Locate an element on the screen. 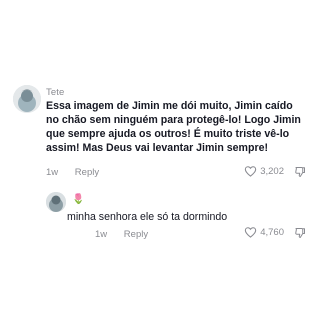  like-count: 3,202 is located at coordinates (272, 171).